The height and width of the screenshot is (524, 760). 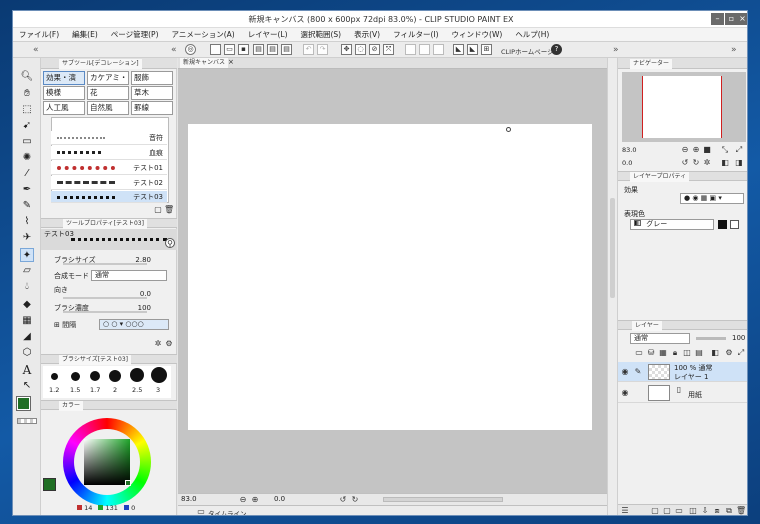 What do you see at coordinates (57, 325) in the screenshot?
I see `expand-icon: ⊞` at bounding box center [57, 325].